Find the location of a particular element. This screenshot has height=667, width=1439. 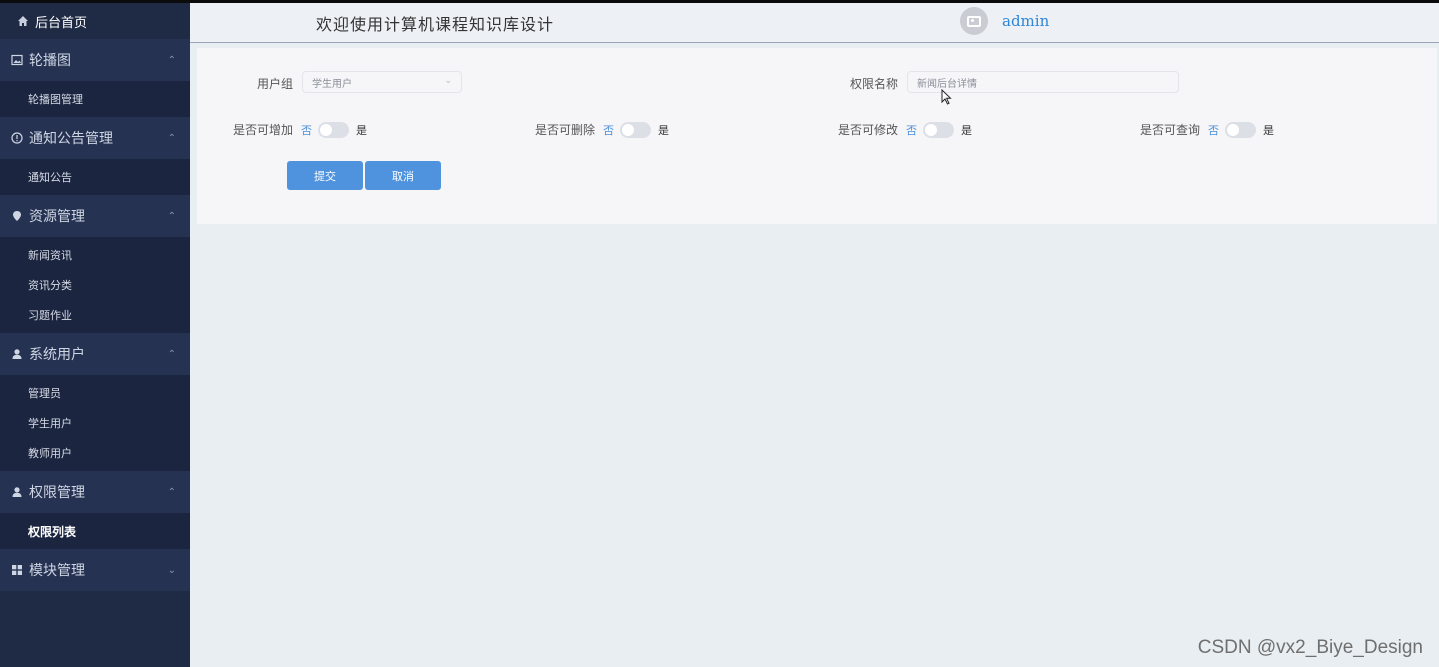

sidebar-item-admins: 管理员 is located at coordinates (95, 393).